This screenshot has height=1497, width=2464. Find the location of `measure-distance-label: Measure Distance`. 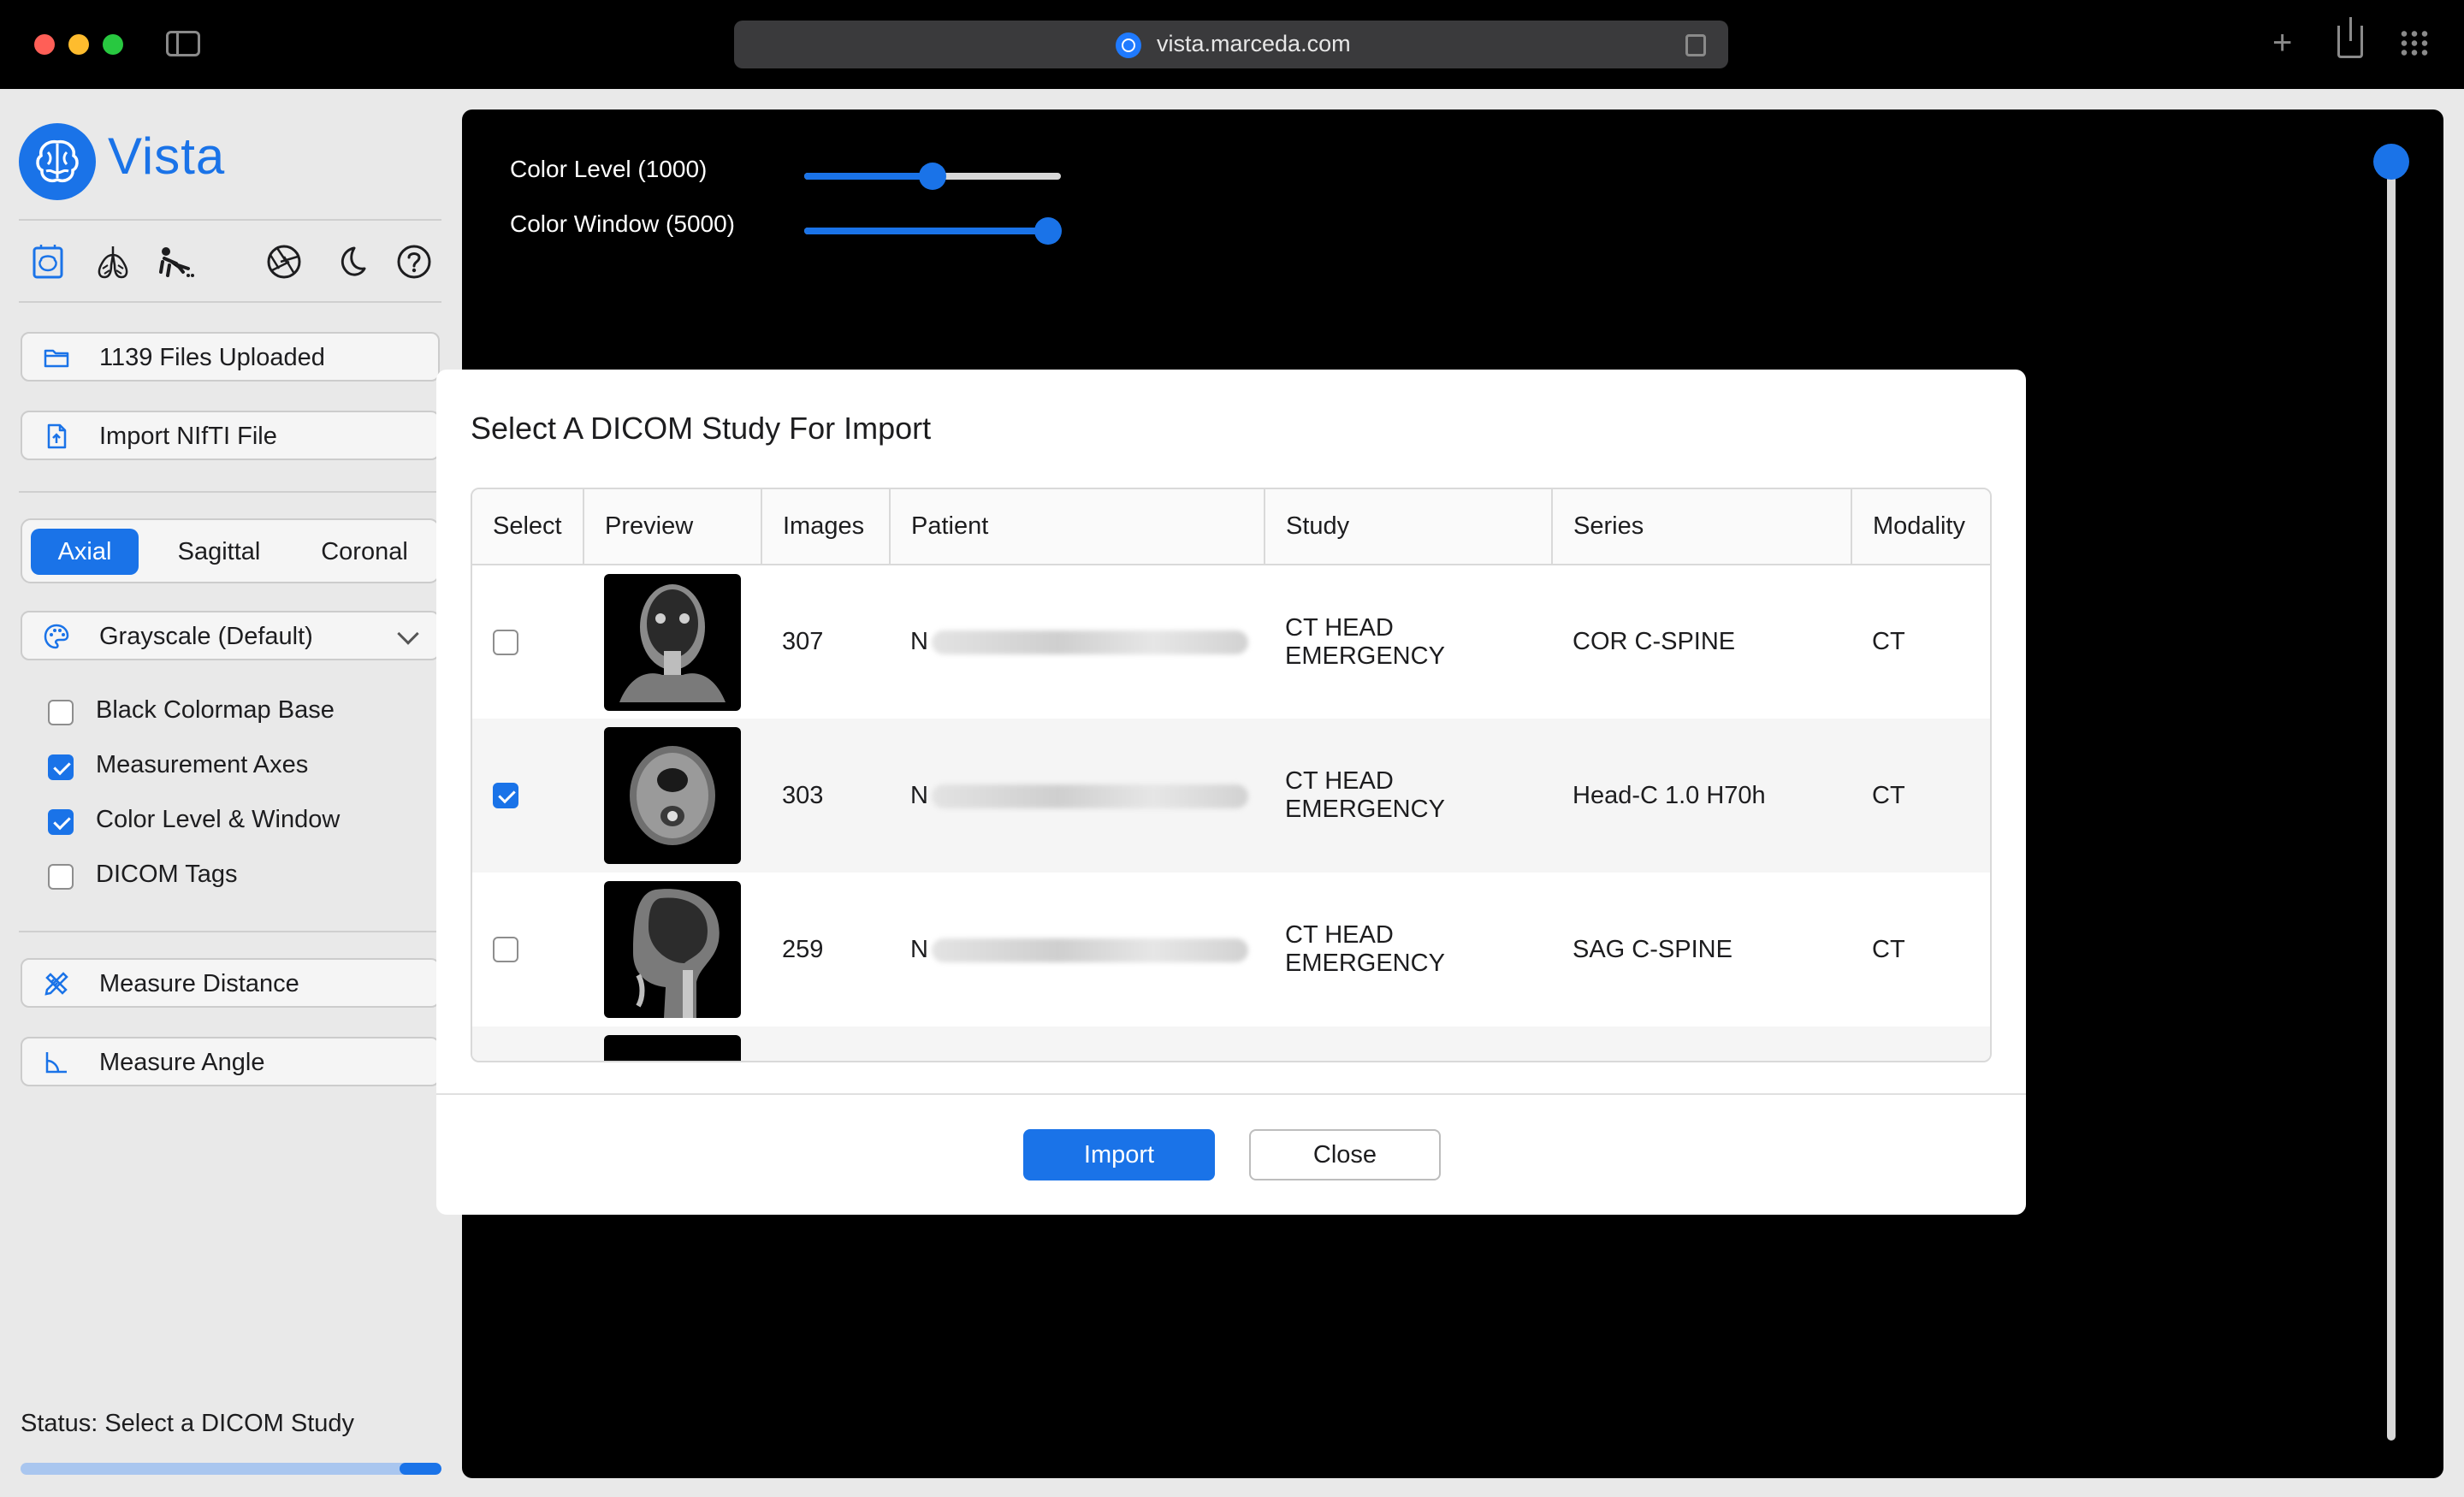

measure-distance-label: Measure Distance is located at coordinates (199, 983).